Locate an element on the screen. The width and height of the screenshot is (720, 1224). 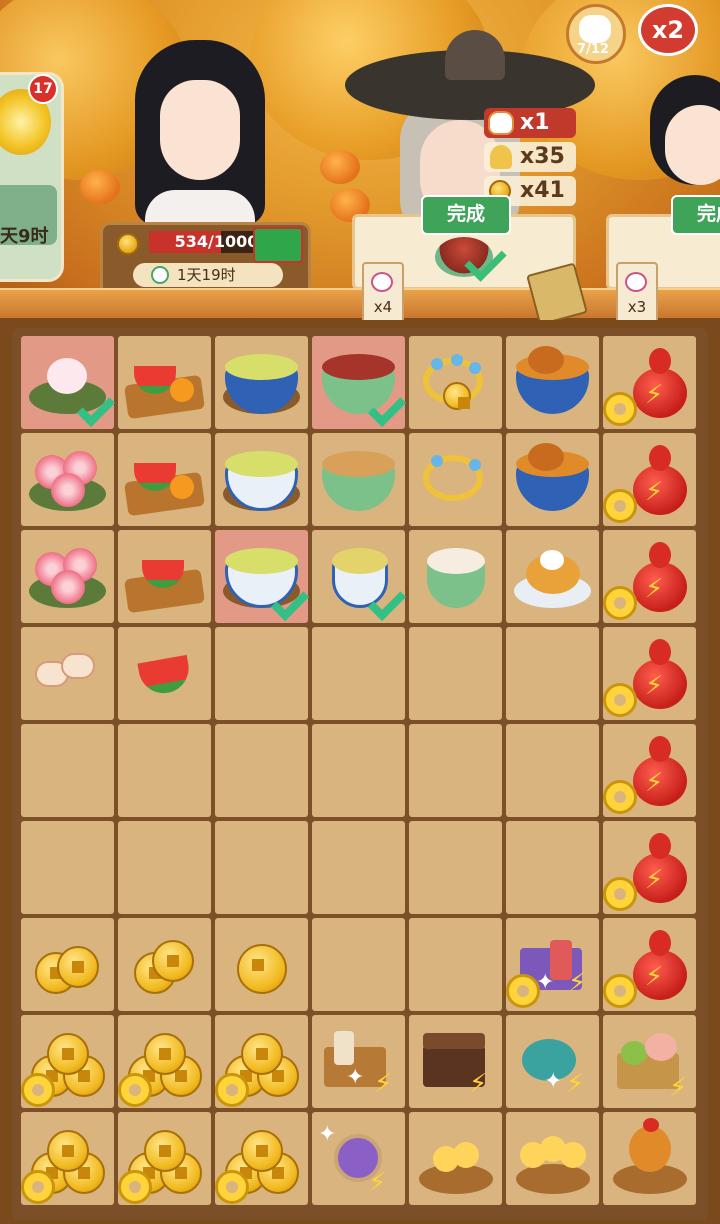
customer-progress-card: 534/1000 1天19时 is located at coordinates (205, 259).